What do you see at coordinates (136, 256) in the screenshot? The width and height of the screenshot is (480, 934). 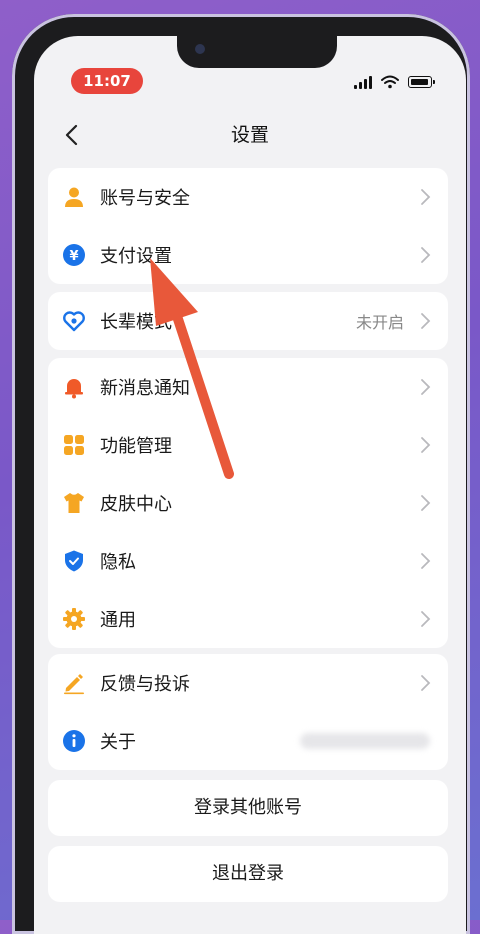 I see `row-label: 支付设置` at bounding box center [136, 256].